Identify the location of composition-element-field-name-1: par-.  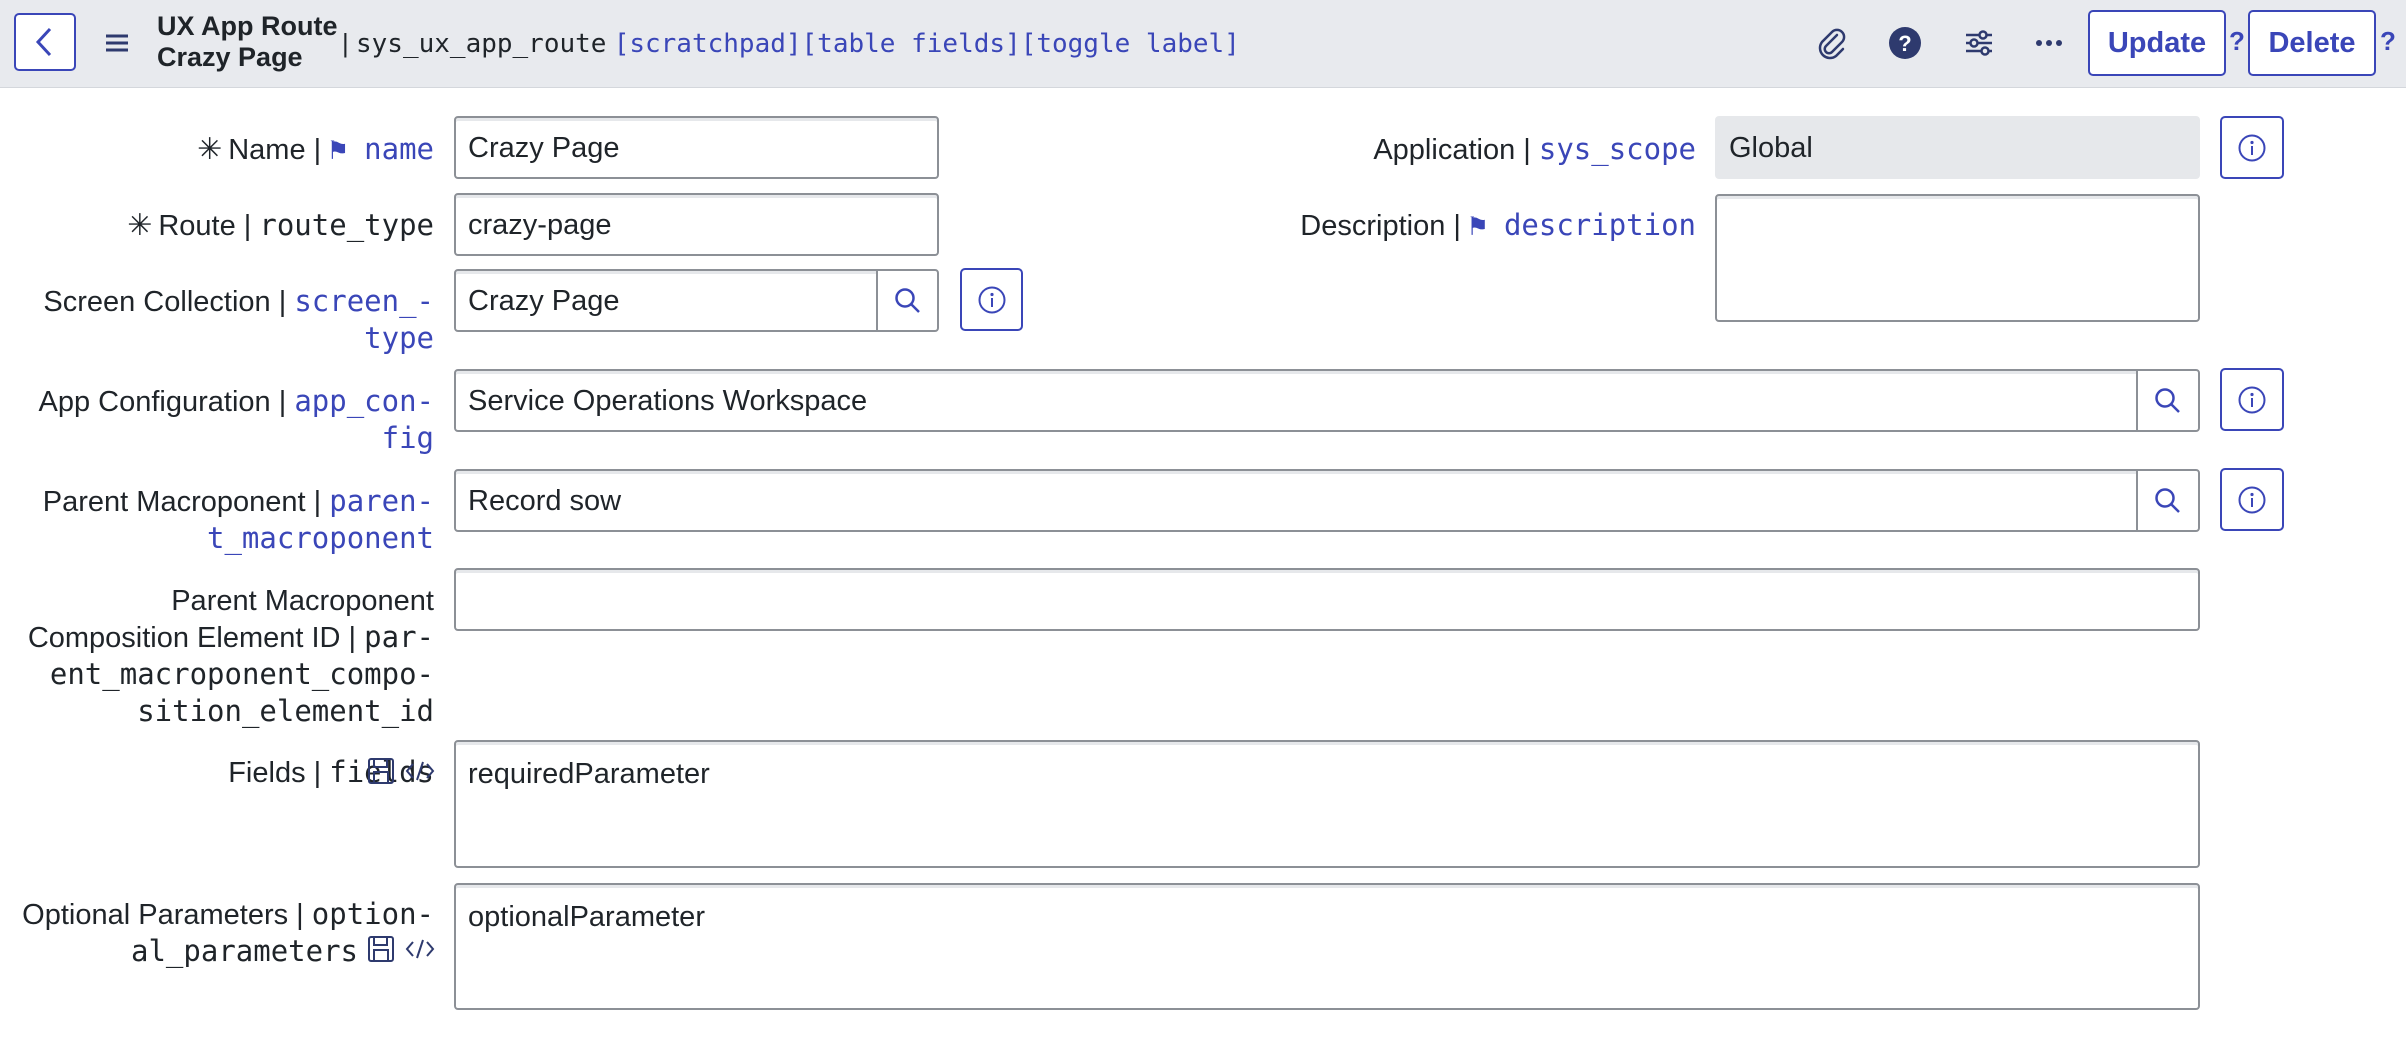
(399, 637).